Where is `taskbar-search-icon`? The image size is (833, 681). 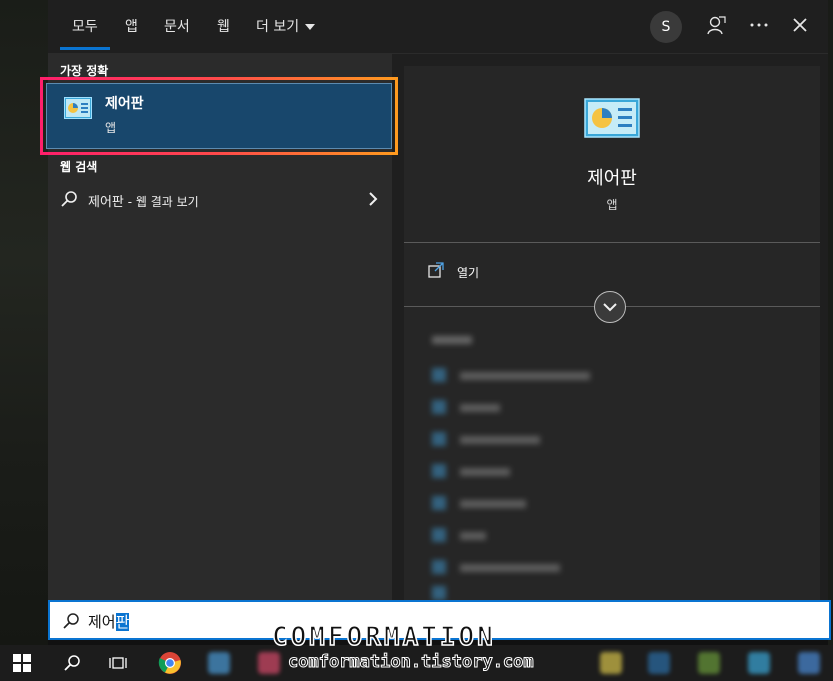 taskbar-search-icon is located at coordinates (74, 663).